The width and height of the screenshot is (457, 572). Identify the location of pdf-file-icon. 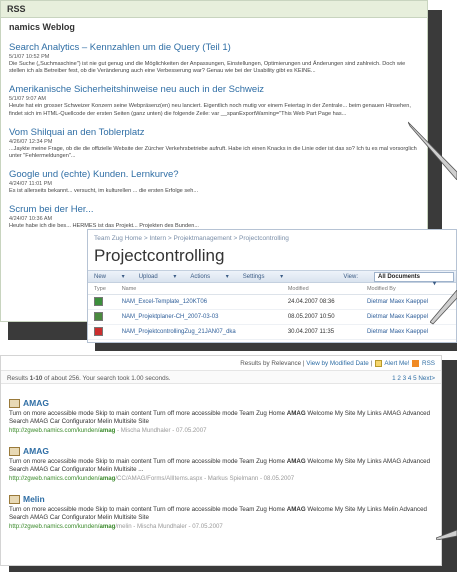
(98, 331).